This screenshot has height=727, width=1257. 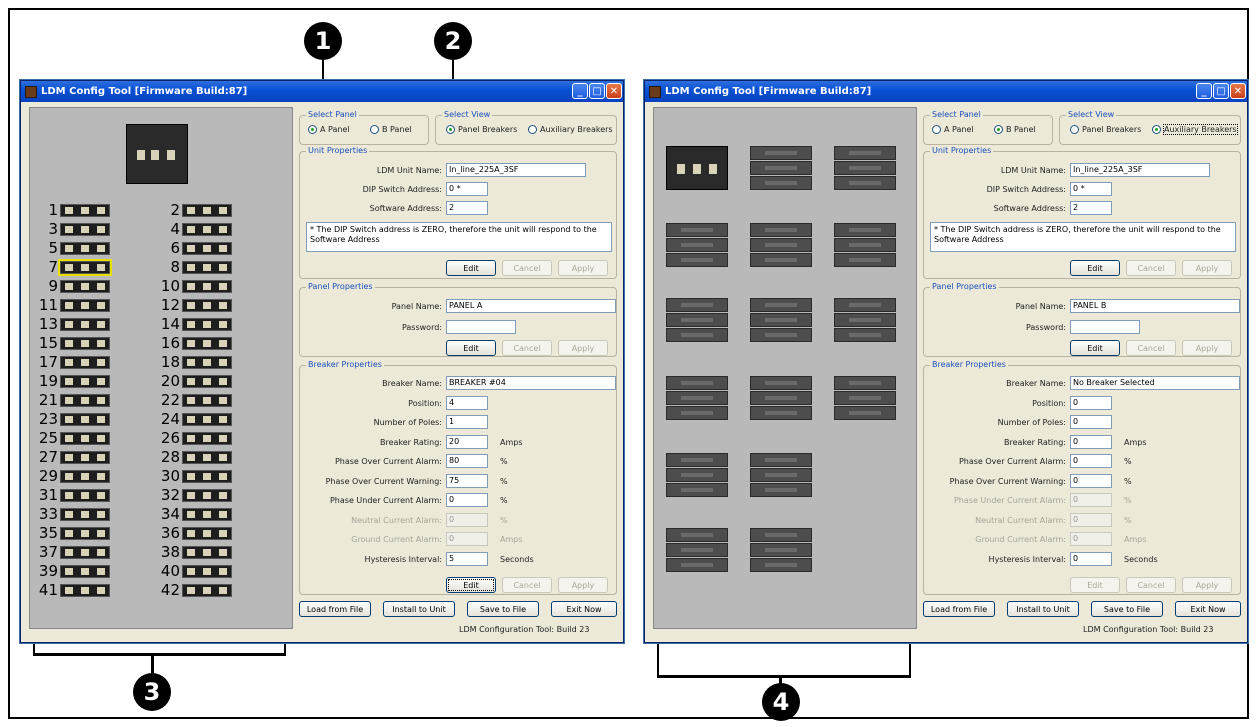 I want to click on breaker-pocw-field: 0, so click(x=1091, y=480).